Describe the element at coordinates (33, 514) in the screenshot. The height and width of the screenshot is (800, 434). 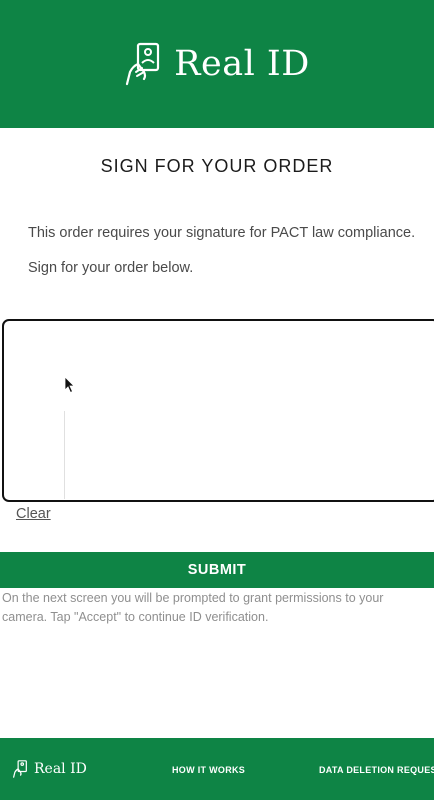
I see `clear-signature-link: Clear` at that location.